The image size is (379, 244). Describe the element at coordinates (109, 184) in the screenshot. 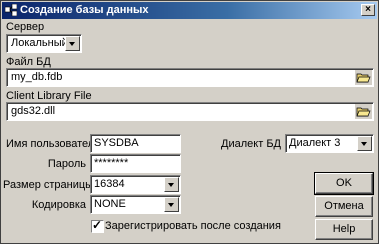

I see `page-size-value: 16384` at that location.